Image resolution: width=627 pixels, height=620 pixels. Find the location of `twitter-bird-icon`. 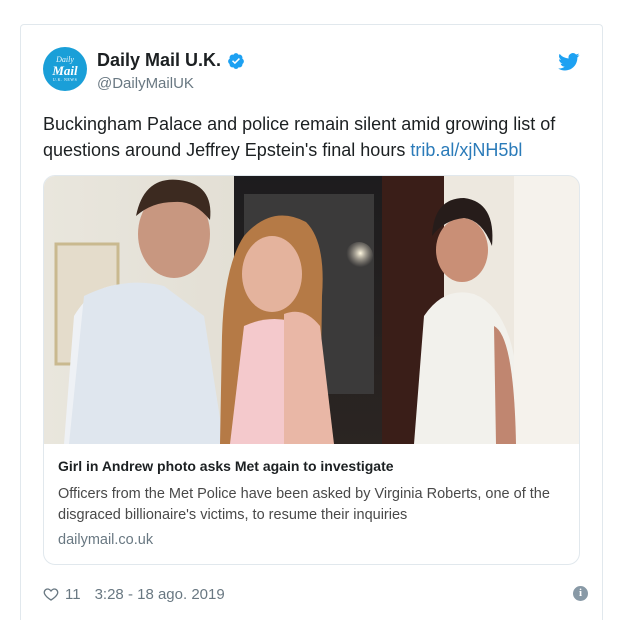

twitter-bird-icon is located at coordinates (569, 62).